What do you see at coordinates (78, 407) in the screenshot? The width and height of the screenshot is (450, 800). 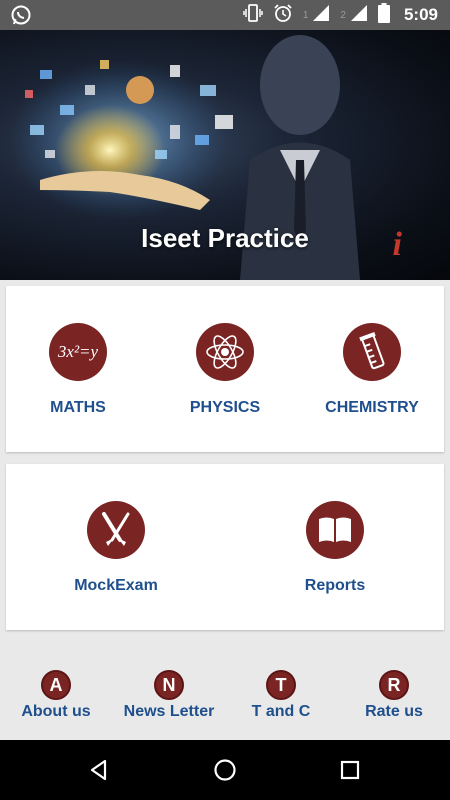 I see `maths-label: MATHS` at bounding box center [78, 407].